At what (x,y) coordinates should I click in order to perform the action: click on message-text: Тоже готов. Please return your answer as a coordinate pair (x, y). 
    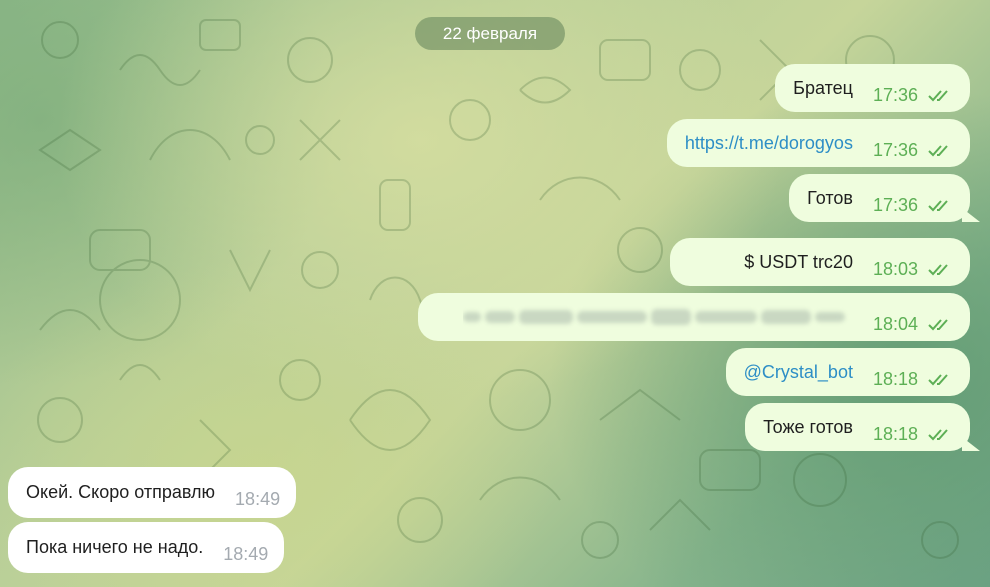
    Looking at the image, I should click on (808, 426).